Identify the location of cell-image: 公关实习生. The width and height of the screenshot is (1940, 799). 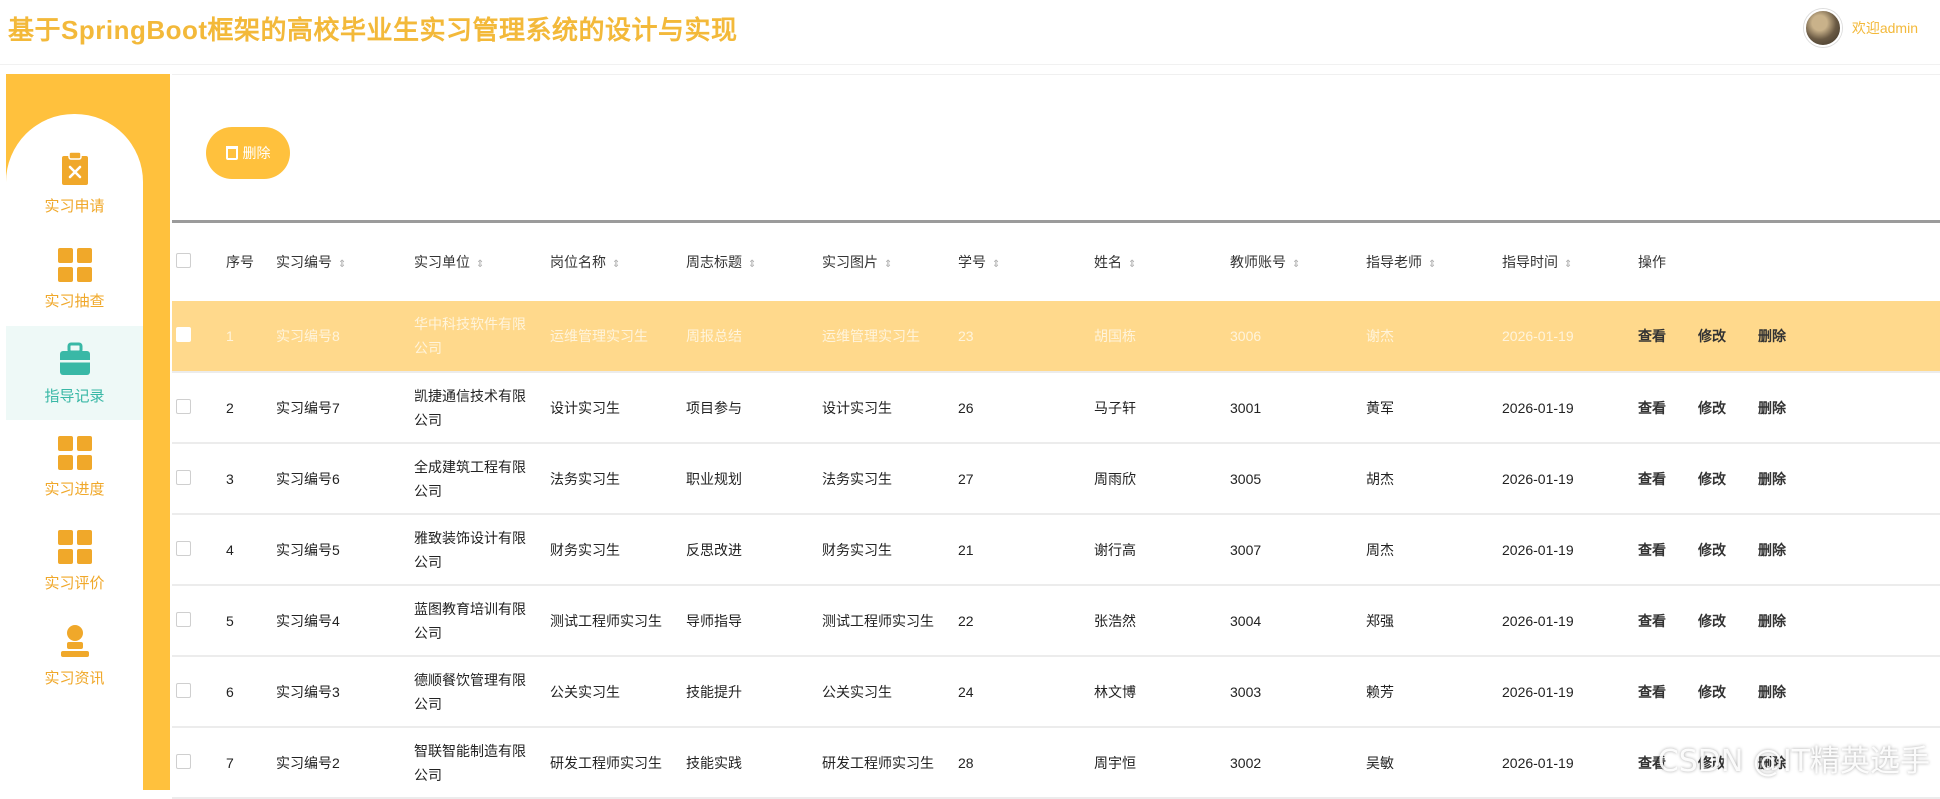
(857, 691).